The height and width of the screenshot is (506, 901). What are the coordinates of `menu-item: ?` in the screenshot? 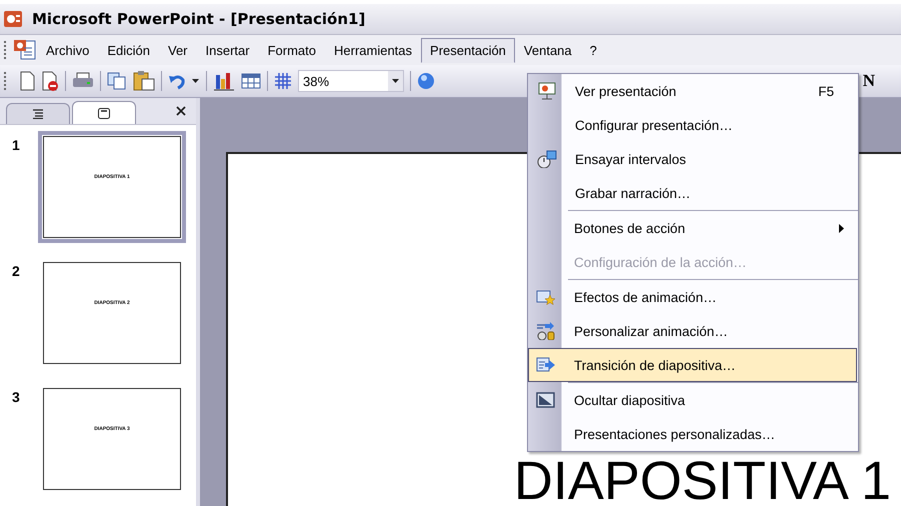 It's located at (593, 50).